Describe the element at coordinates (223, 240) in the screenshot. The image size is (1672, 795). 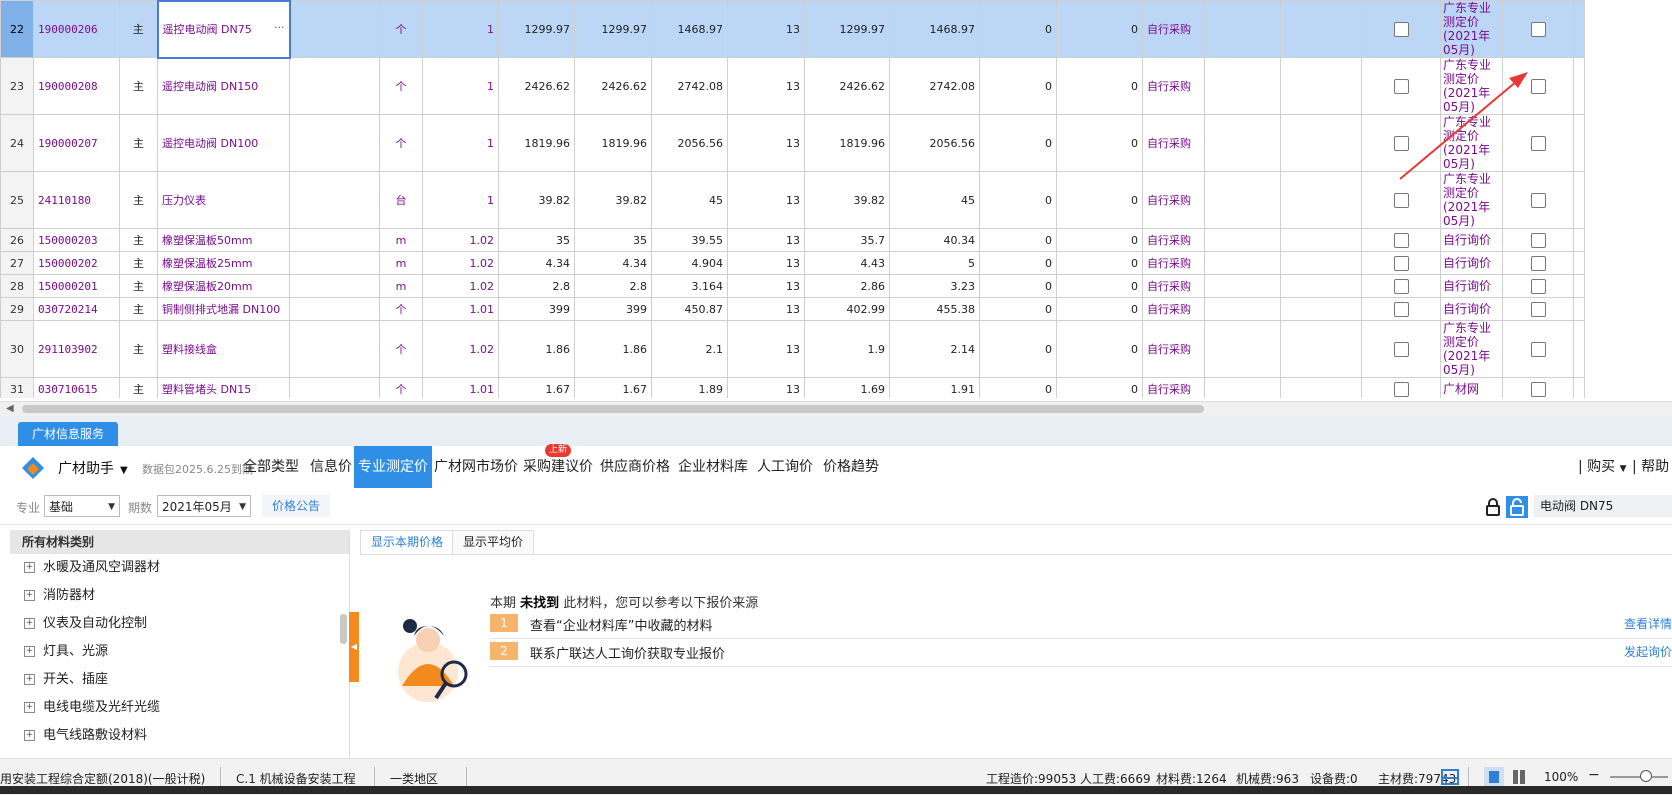
I see `material-name: 橡塑保温板50mm` at that location.